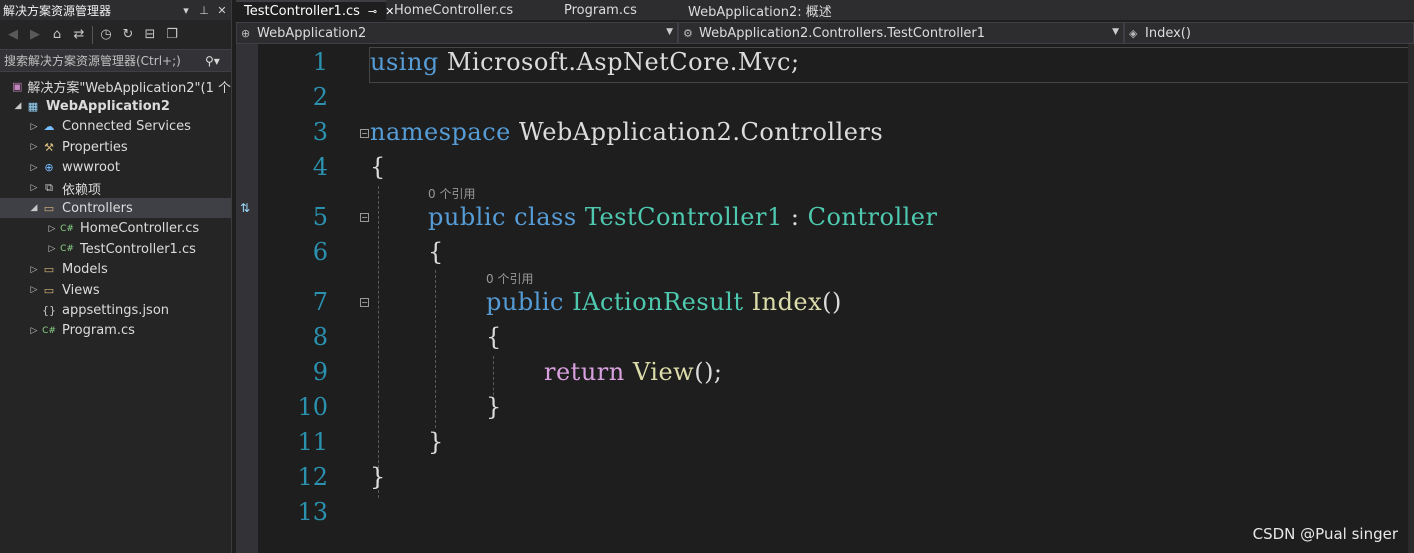 This screenshot has width=1414, height=553. I want to click on pending-changes-icon: ◷, so click(106, 35).